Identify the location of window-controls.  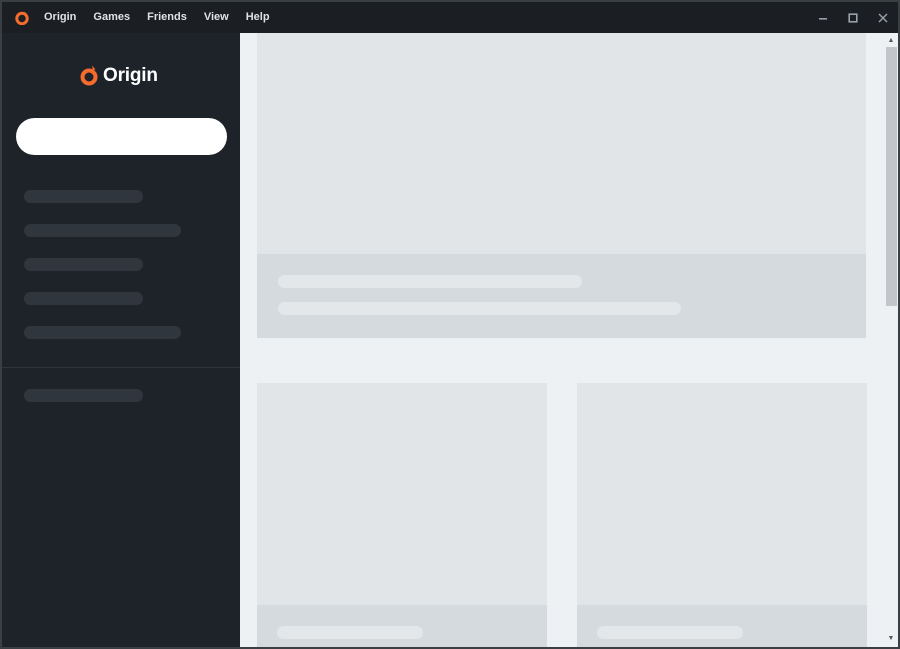
(853, 17).